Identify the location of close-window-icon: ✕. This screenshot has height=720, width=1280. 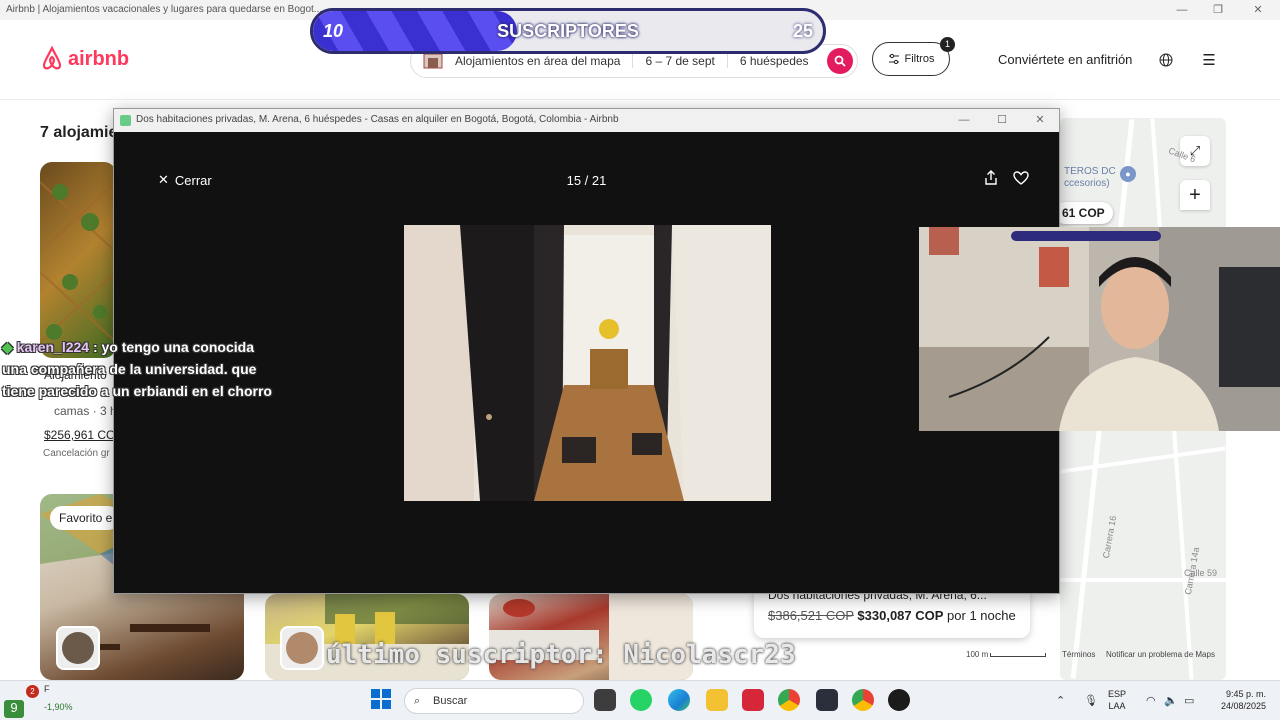
(1258, 10).